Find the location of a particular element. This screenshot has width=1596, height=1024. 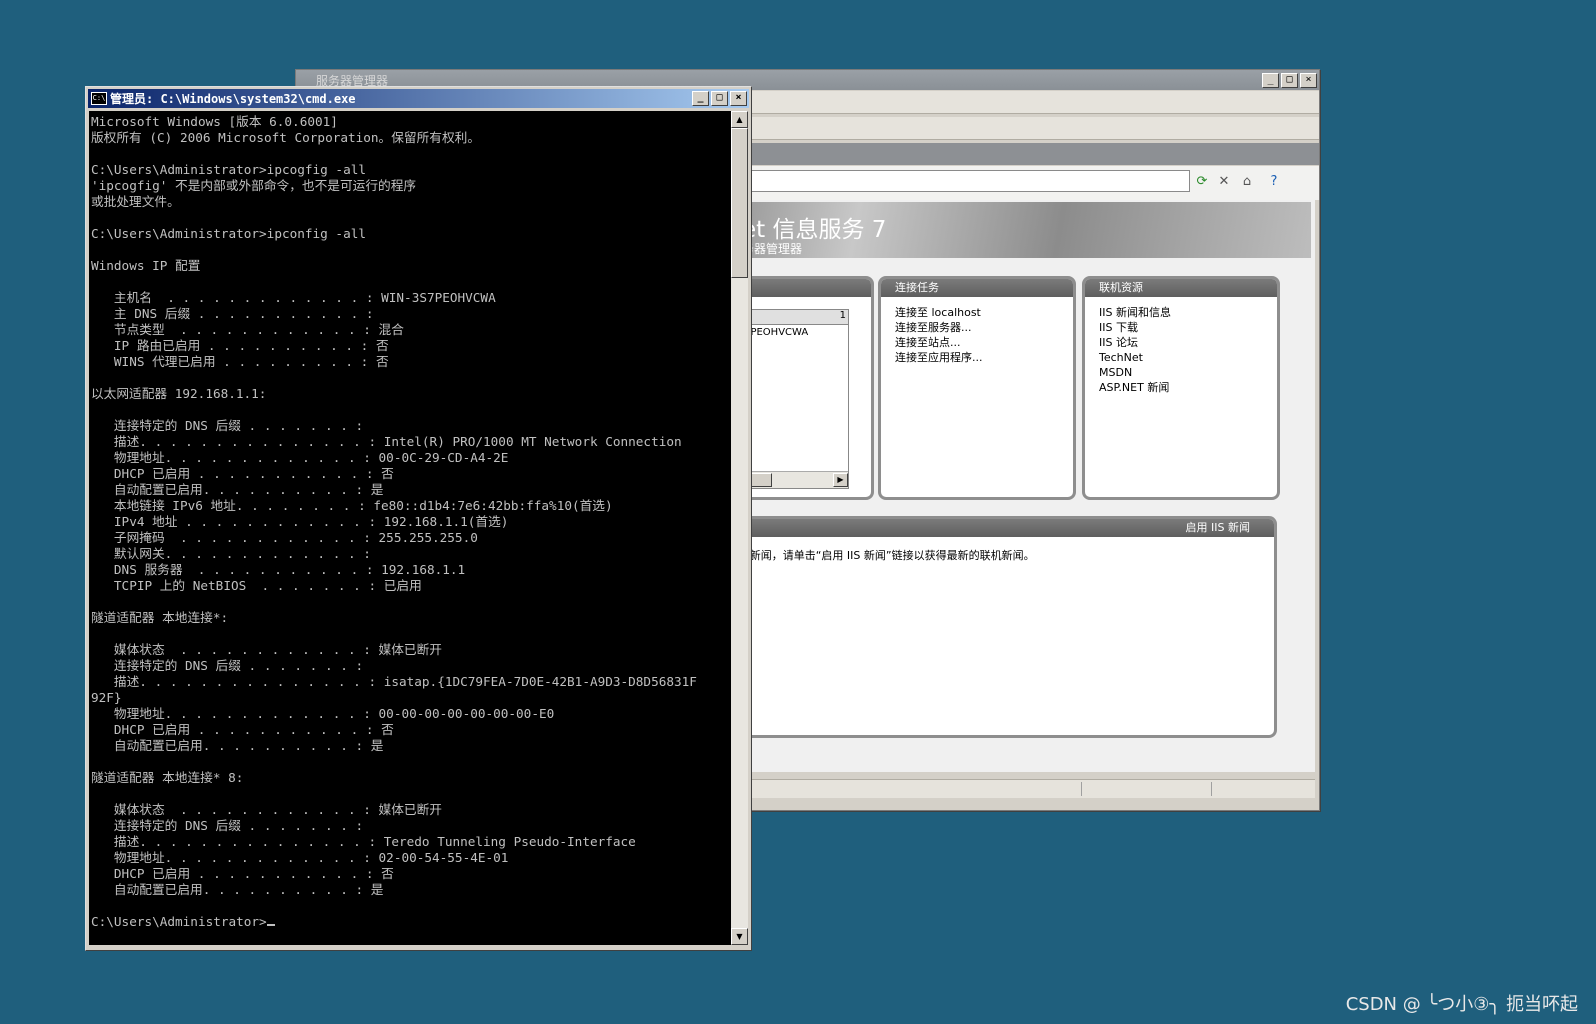

console-line: 节点类型 . . . . . . . . . . . . : 混合 is located at coordinates (247, 329).